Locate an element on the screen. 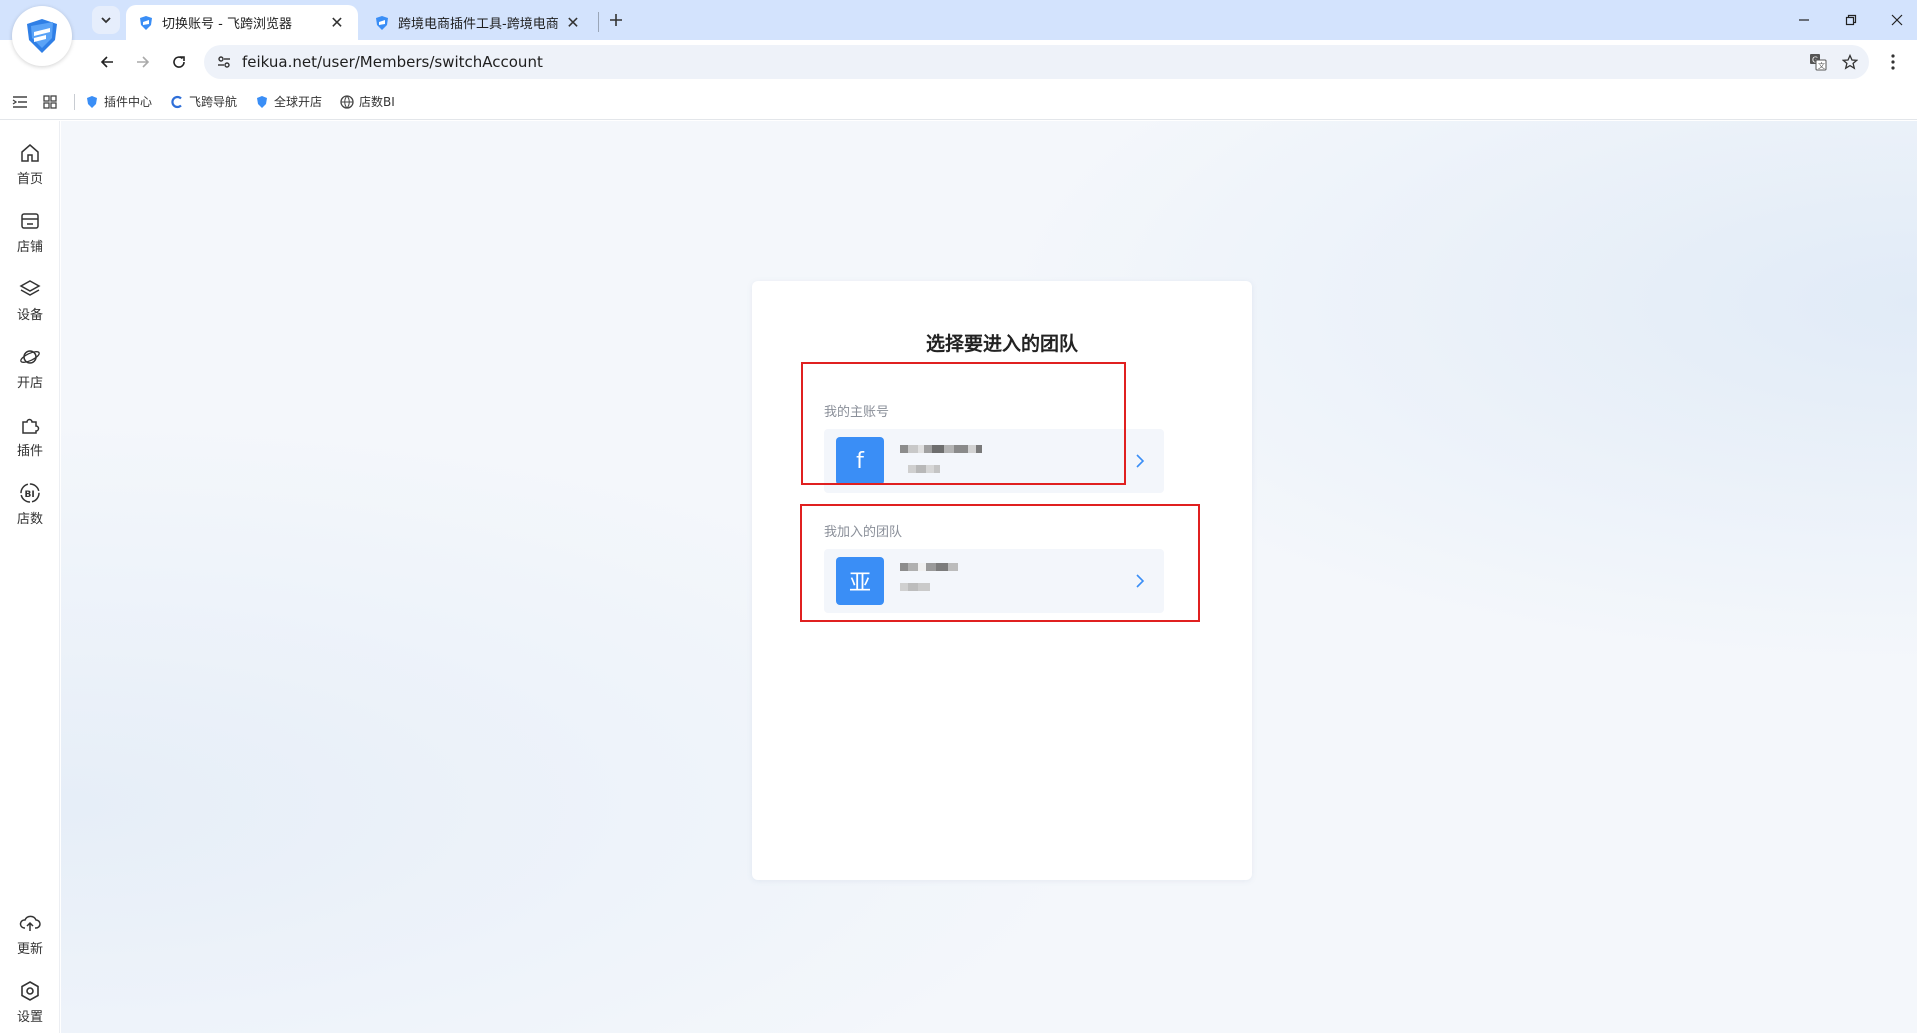  tab-search-button is located at coordinates (106, 20).